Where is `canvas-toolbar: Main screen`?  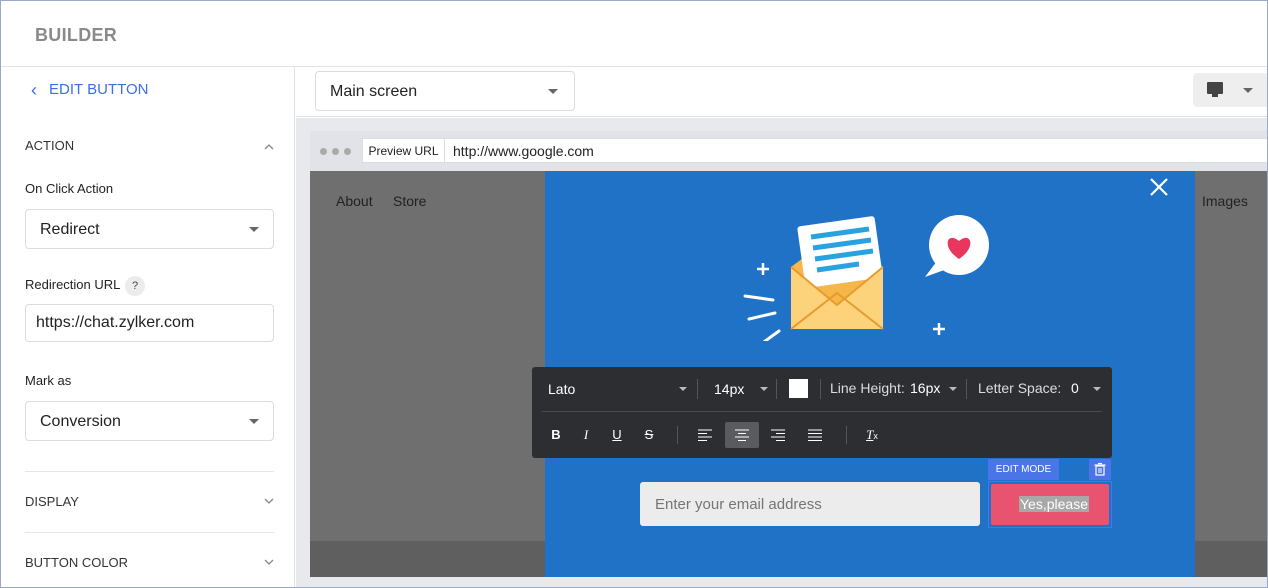
canvas-toolbar: Main screen is located at coordinates (781, 92).